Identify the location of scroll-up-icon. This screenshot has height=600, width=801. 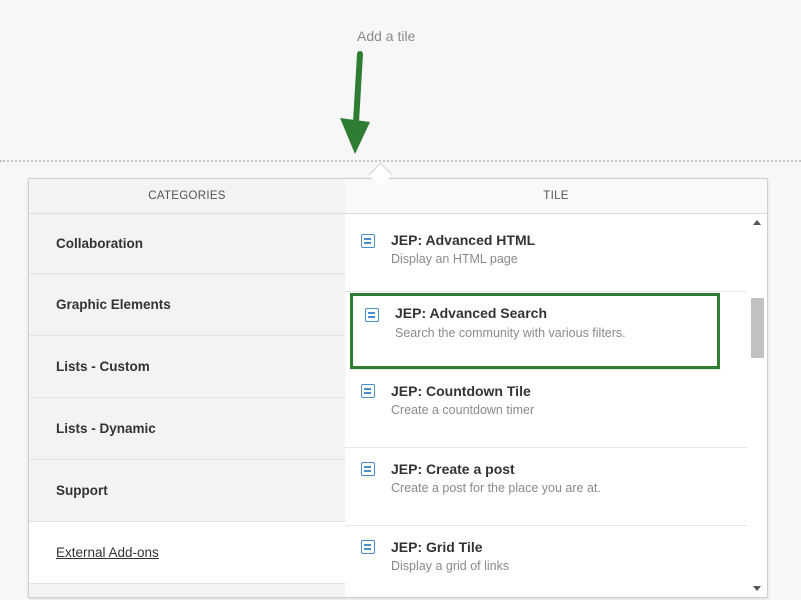
(757, 222).